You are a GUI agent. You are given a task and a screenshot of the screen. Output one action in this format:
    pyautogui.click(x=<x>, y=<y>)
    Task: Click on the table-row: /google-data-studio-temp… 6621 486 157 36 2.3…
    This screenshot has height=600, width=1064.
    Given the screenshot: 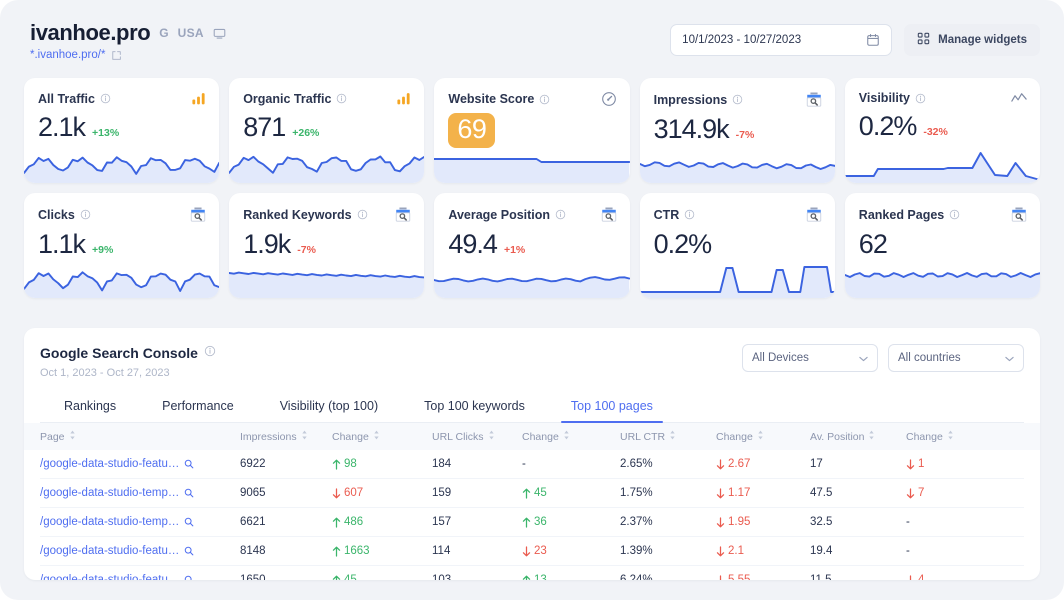 What is the action you would take?
    pyautogui.click(x=532, y=522)
    